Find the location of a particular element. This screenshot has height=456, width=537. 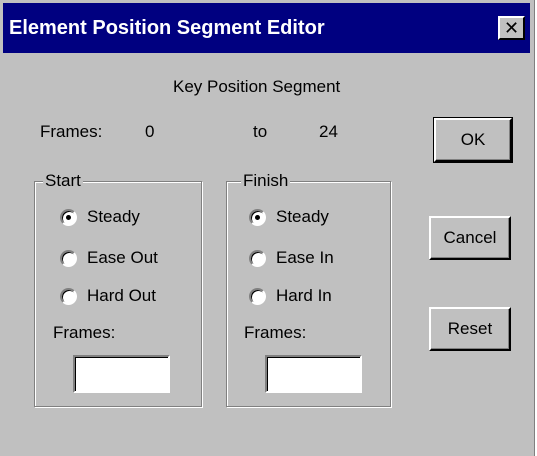

start-group-legend: Start is located at coordinates (63, 181).